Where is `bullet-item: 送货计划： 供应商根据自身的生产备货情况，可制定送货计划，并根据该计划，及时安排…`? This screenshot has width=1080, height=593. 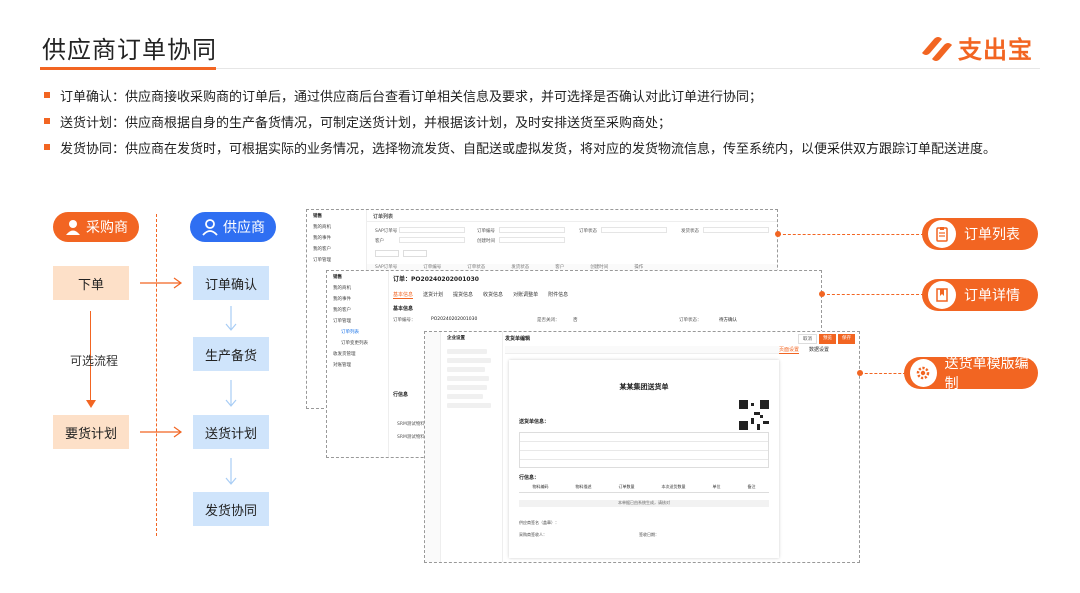
bullet-item: 送货计划： 供应商根据自身的生产备货情况，可制定送货计划，并根据该计划，及时安排… is located at coordinates (549, 121).